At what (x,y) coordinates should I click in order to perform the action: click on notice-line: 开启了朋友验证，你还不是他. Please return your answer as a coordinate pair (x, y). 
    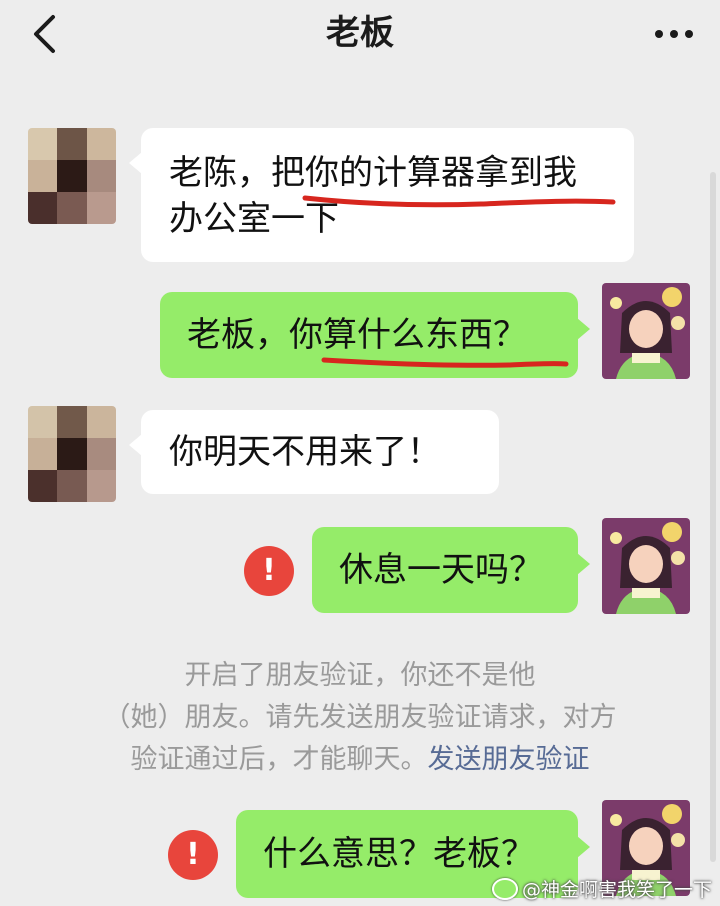
    Looking at the image, I should click on (360, 675).